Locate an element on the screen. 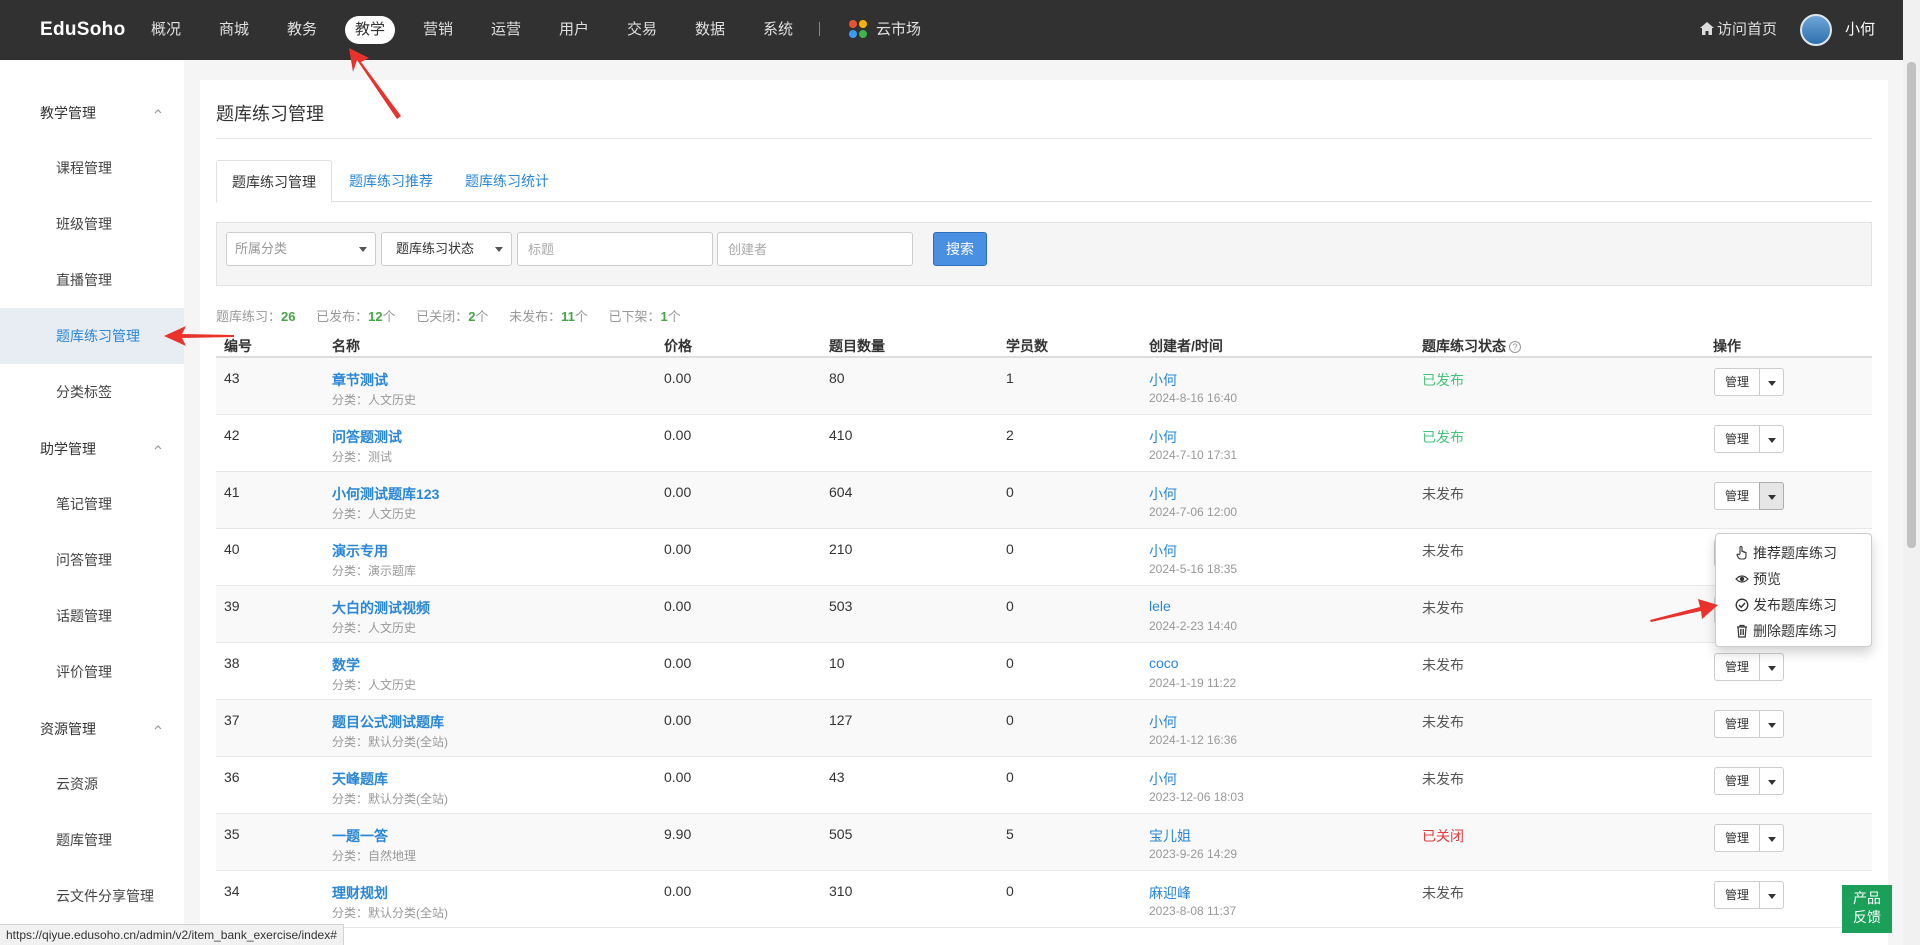 This screenshot has height=945, width=1920. sidebar-item-question-bank: 题库管理 is located at coordinates (92, 840).